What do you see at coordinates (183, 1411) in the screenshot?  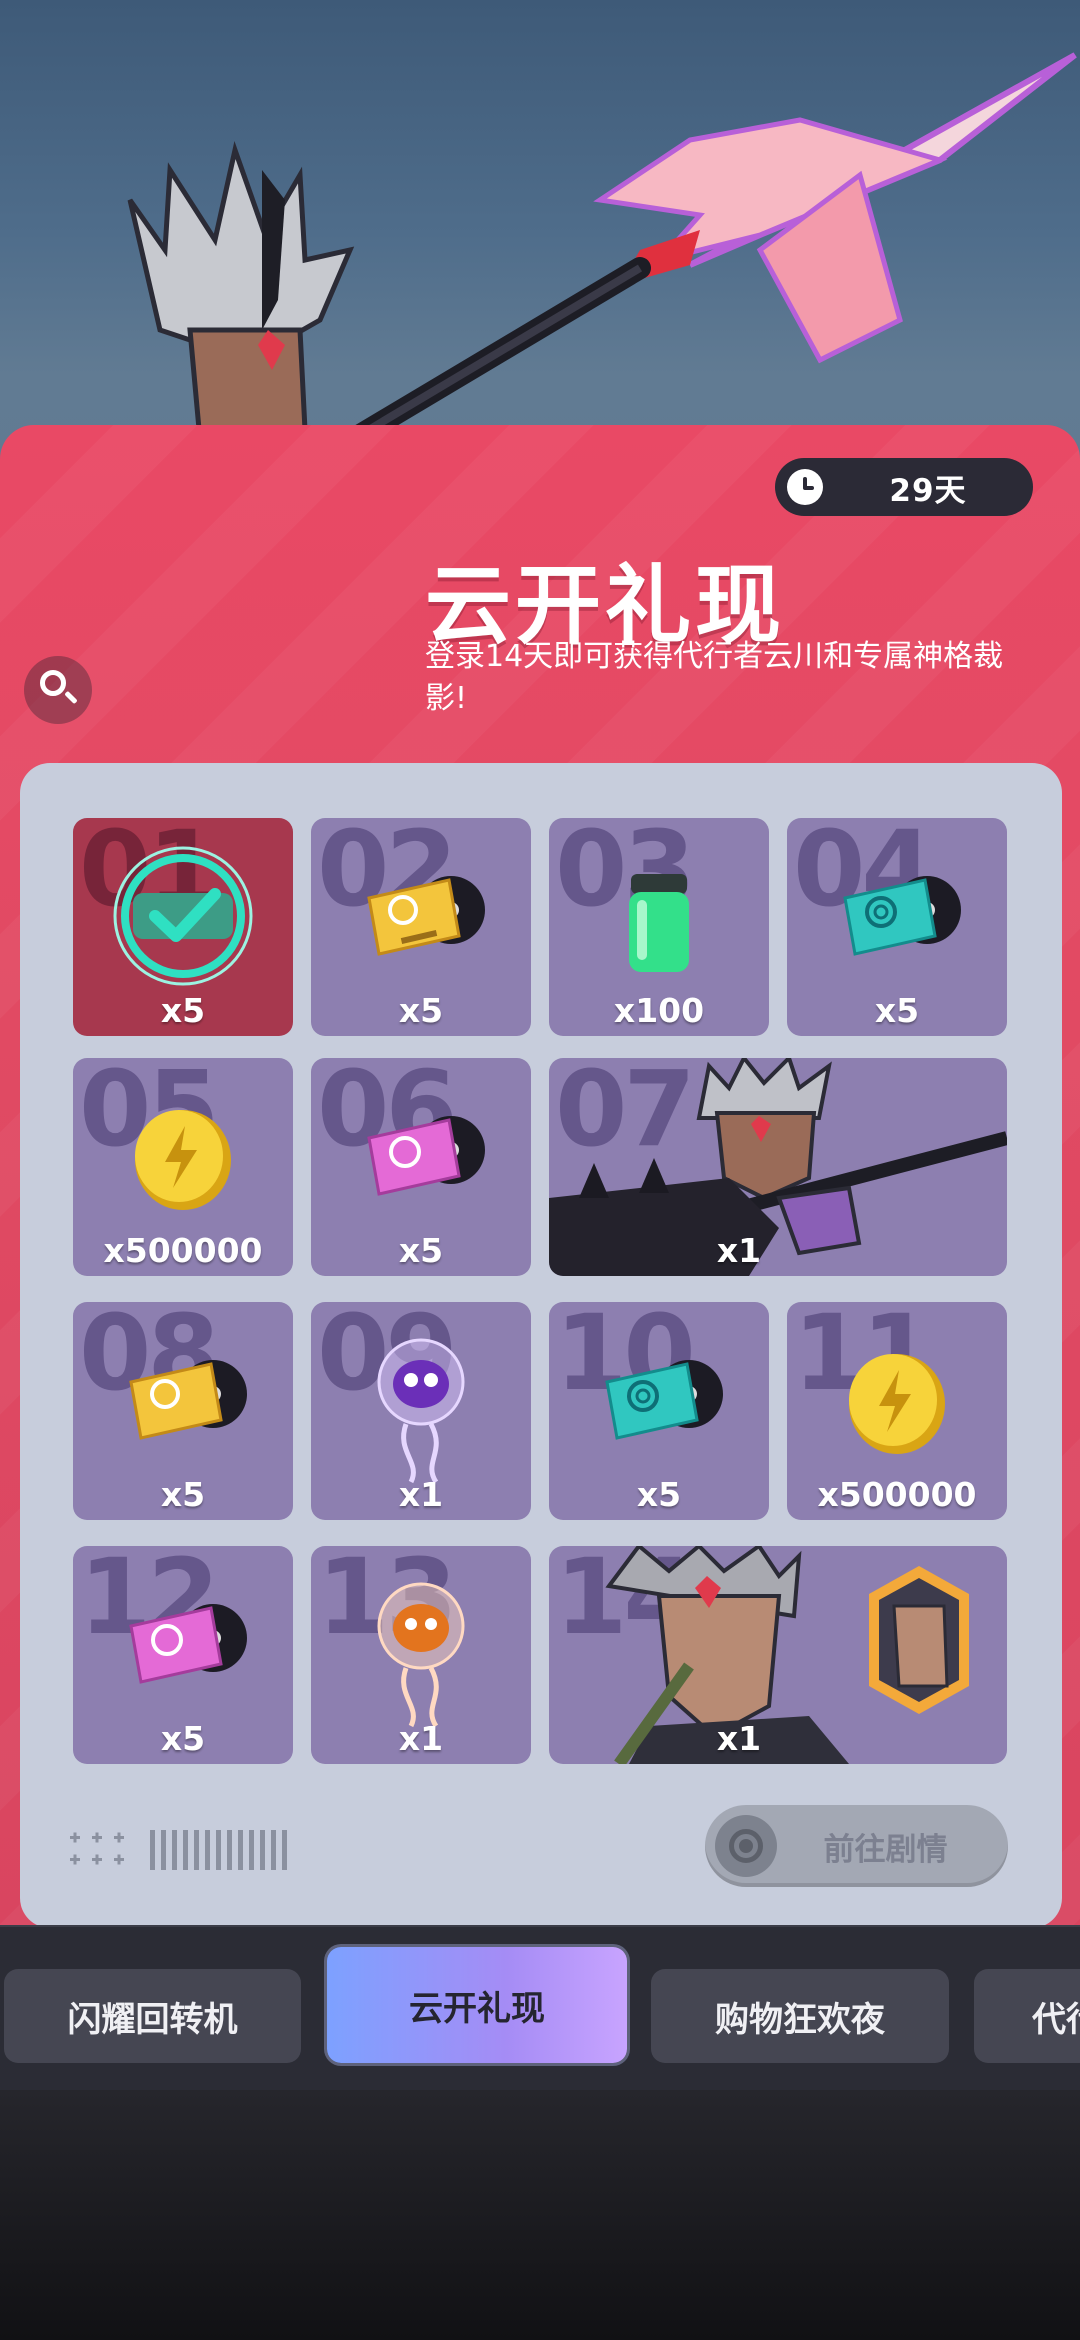 I see `reward-tile-day-08: 08 x5` at bounding box center [183, 1411].